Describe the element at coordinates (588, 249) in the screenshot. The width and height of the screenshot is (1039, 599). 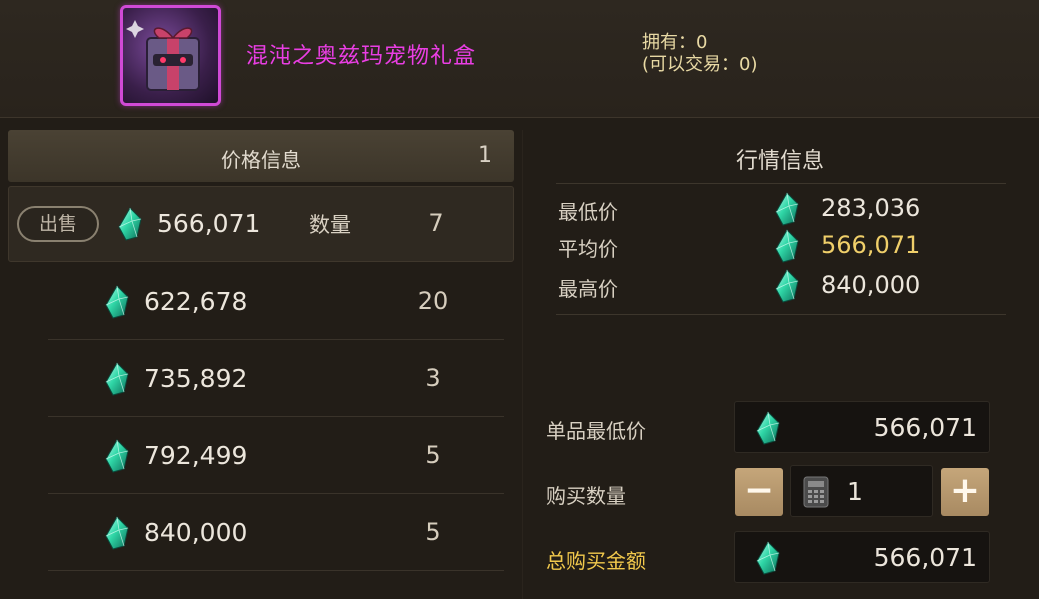
I see `avg-price-label: 平均价` at that location.